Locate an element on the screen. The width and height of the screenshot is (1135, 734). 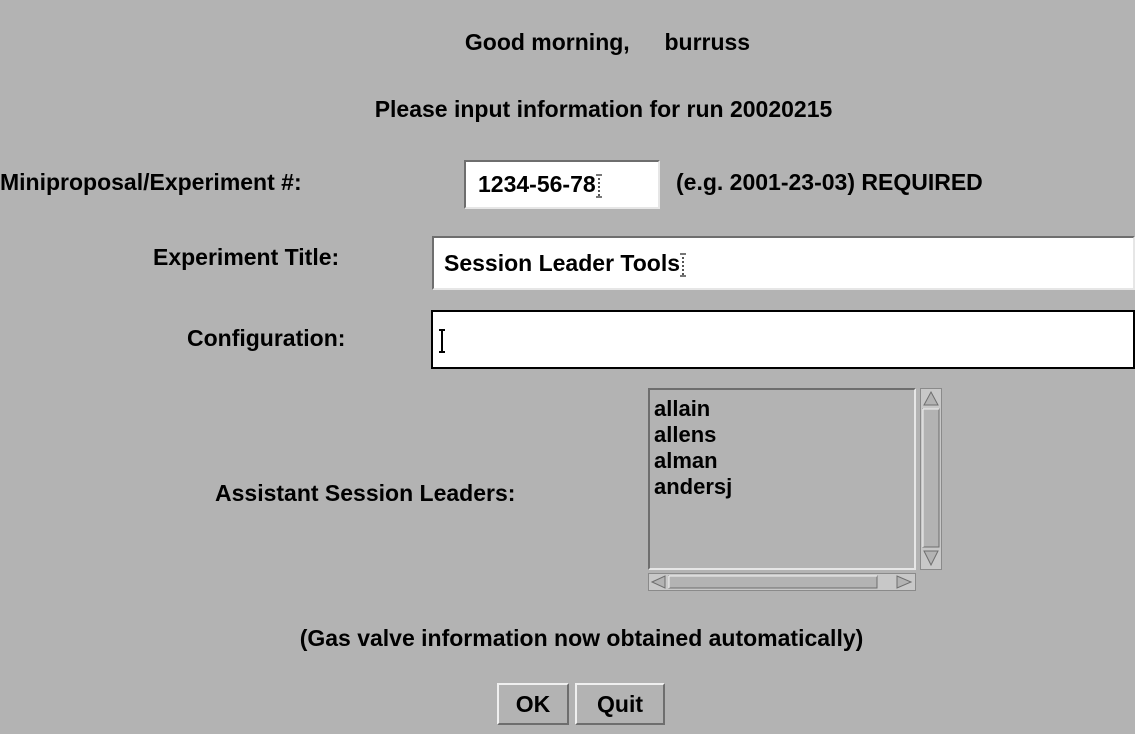
assistants-listbox: allain allens alman andersj is located at coordinates (782, 479).